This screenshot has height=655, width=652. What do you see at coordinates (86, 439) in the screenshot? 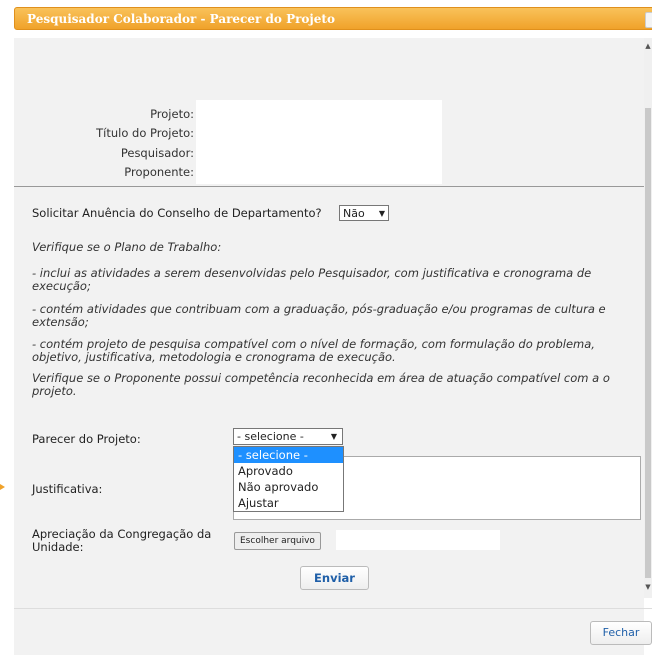
I see `parecer-label: Parecer do Projeto:` at bounding box center [86, 439].